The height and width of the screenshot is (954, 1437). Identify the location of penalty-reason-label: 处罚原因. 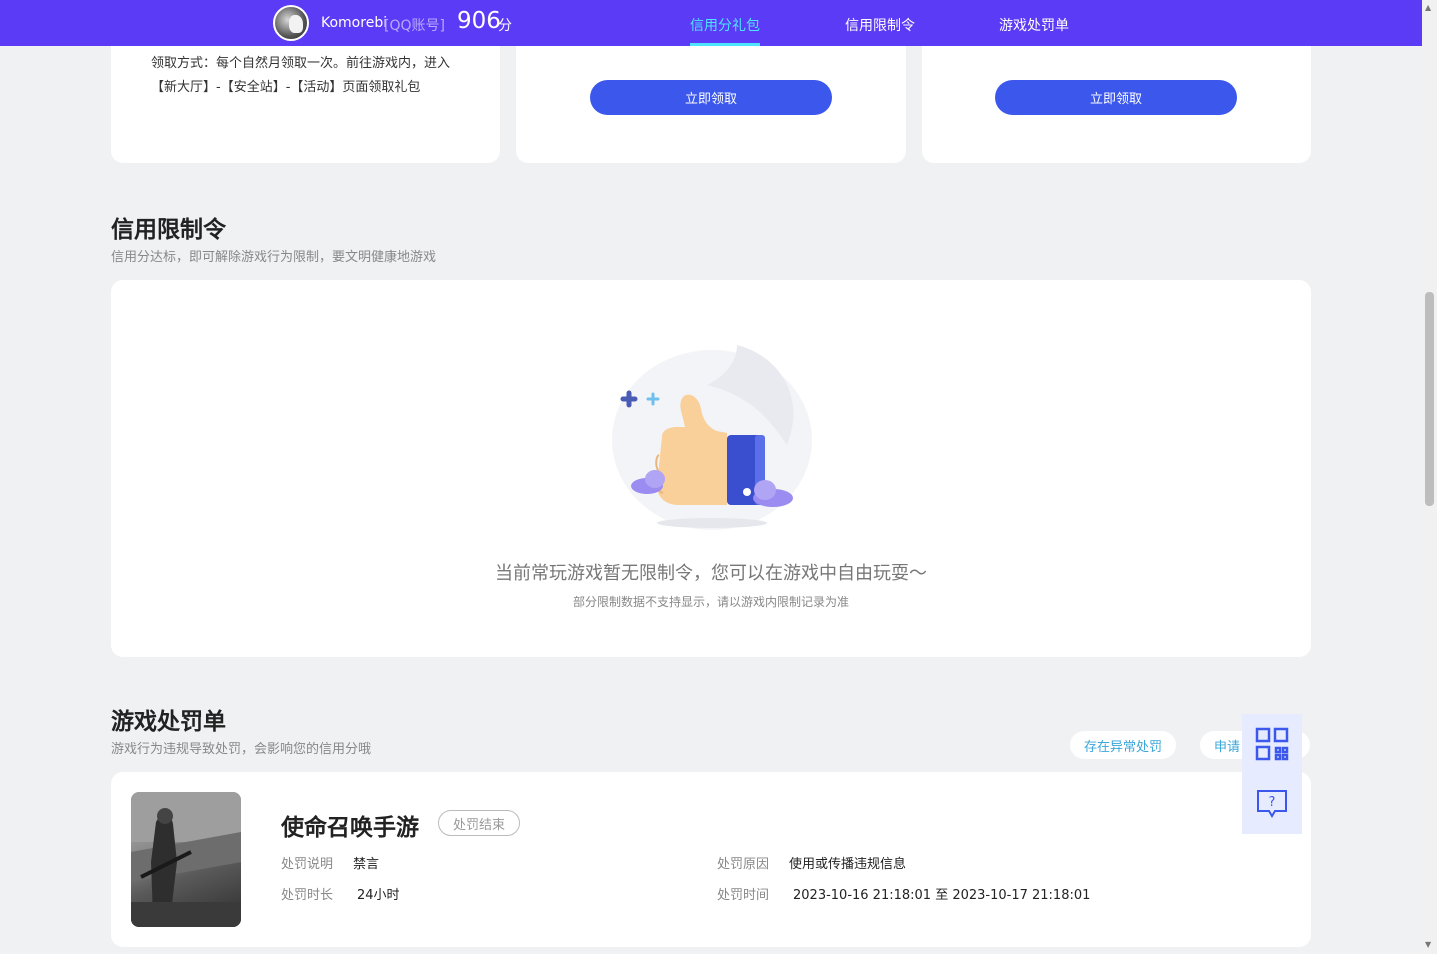
(743, 864).